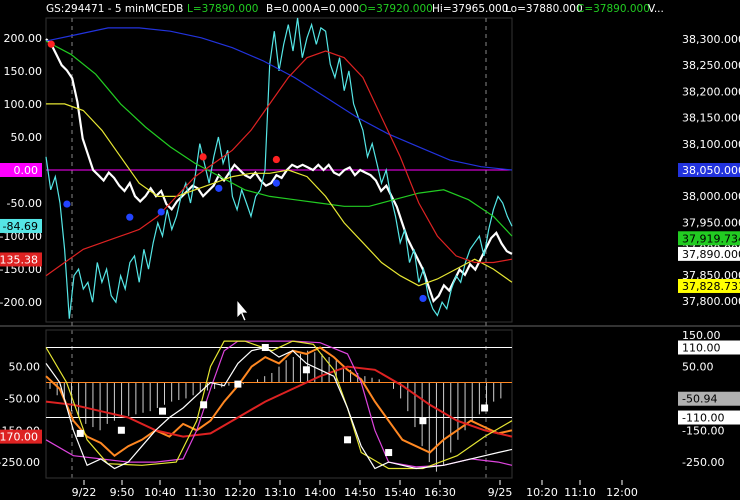  Describe the element at coordinates (19, 259) in the screenshot. I see `left-value-badge-label: -135.38` at that location.